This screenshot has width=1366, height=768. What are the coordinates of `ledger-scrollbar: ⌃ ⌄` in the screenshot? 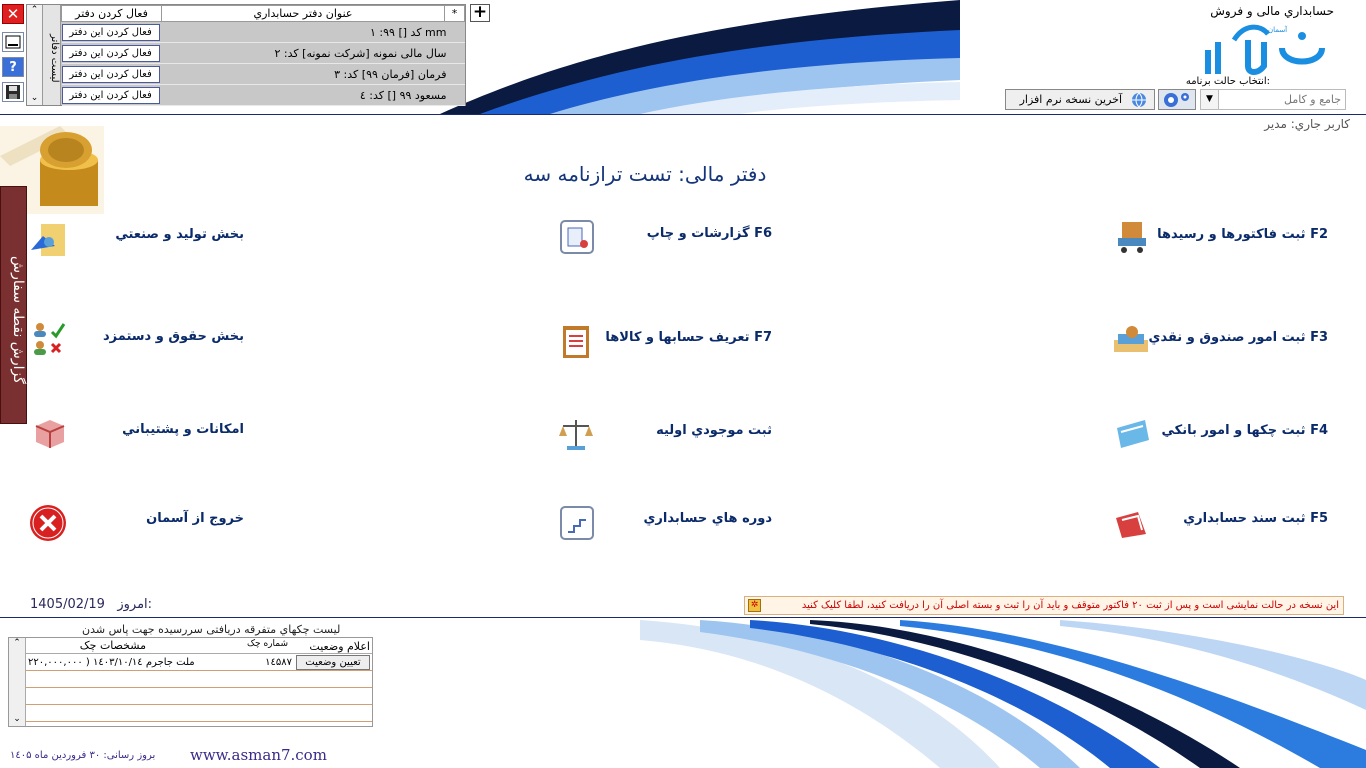 It's located at (35, 55).